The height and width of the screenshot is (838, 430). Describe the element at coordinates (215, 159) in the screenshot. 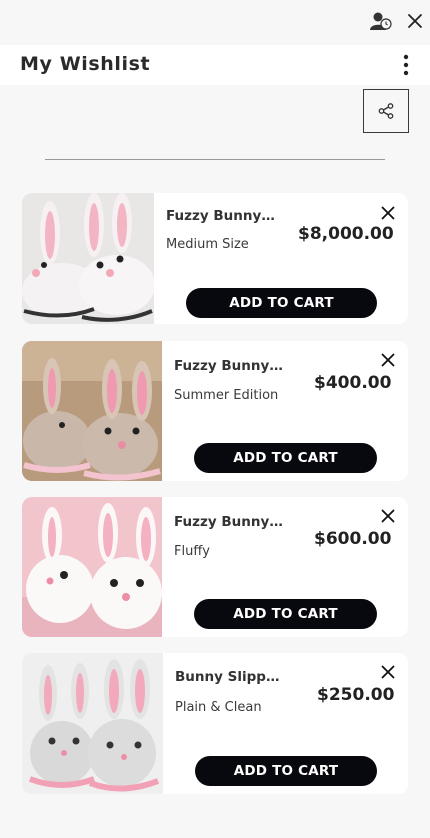

I see `divider` at that location.